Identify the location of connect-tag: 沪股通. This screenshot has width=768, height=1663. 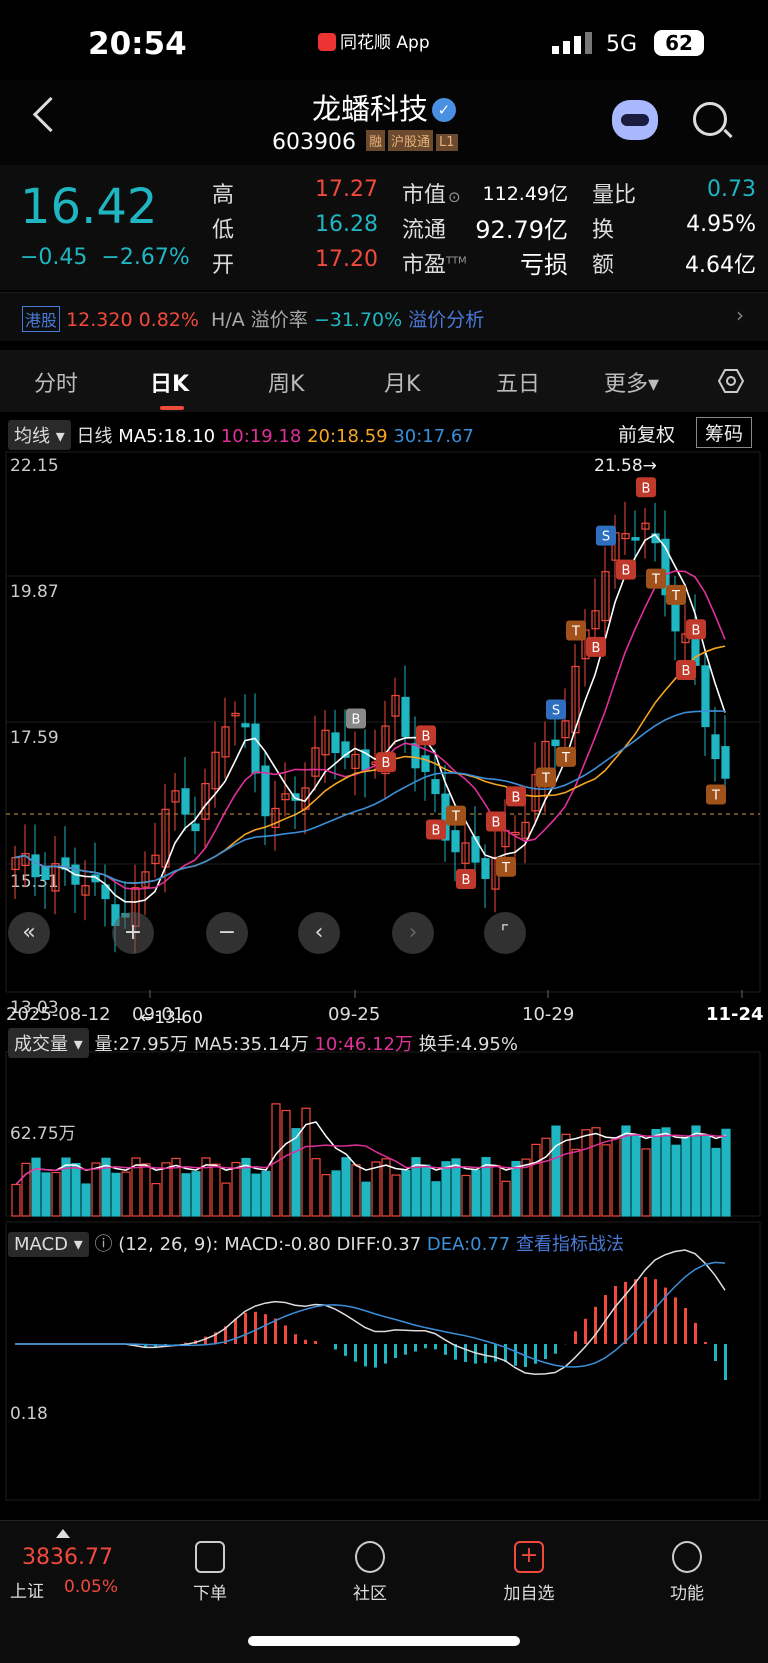
(410, 140).